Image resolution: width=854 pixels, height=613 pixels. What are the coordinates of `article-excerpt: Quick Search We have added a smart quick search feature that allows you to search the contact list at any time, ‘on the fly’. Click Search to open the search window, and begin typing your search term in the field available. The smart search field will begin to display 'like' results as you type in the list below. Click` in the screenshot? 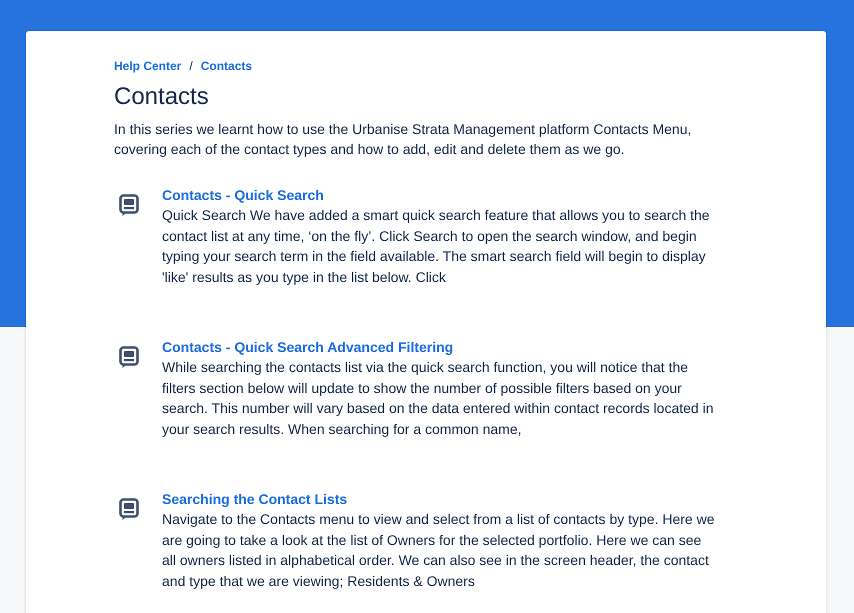 It's located at (436, 246).